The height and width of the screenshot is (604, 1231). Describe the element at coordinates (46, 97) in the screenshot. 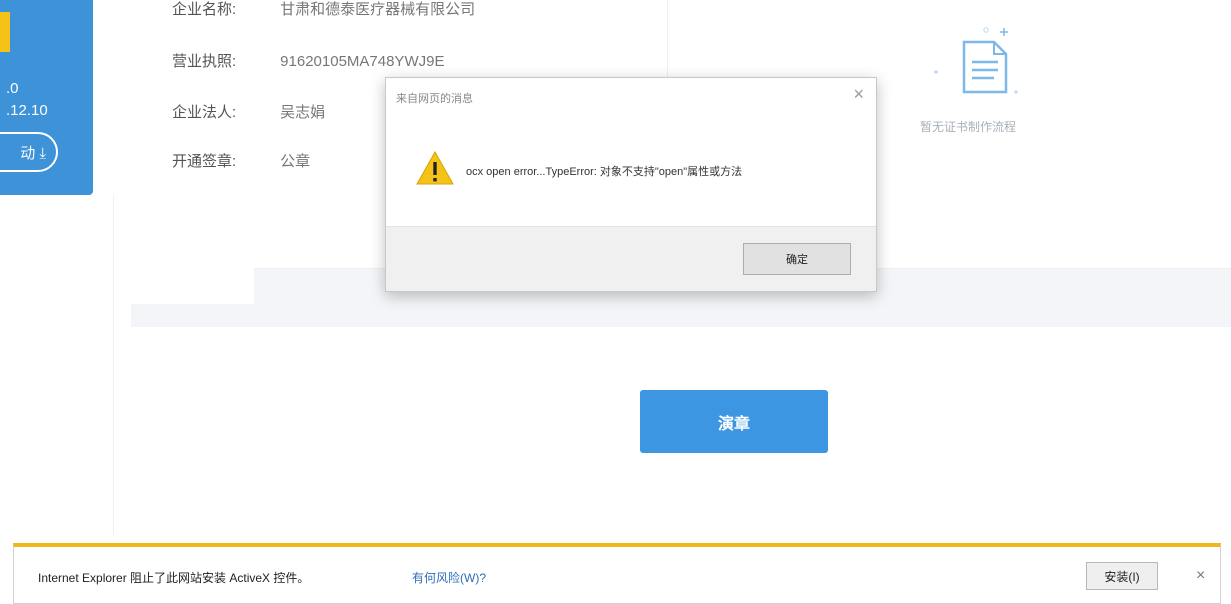

I see `side-panel: .0 .12.10 动 ⤓` at that location.